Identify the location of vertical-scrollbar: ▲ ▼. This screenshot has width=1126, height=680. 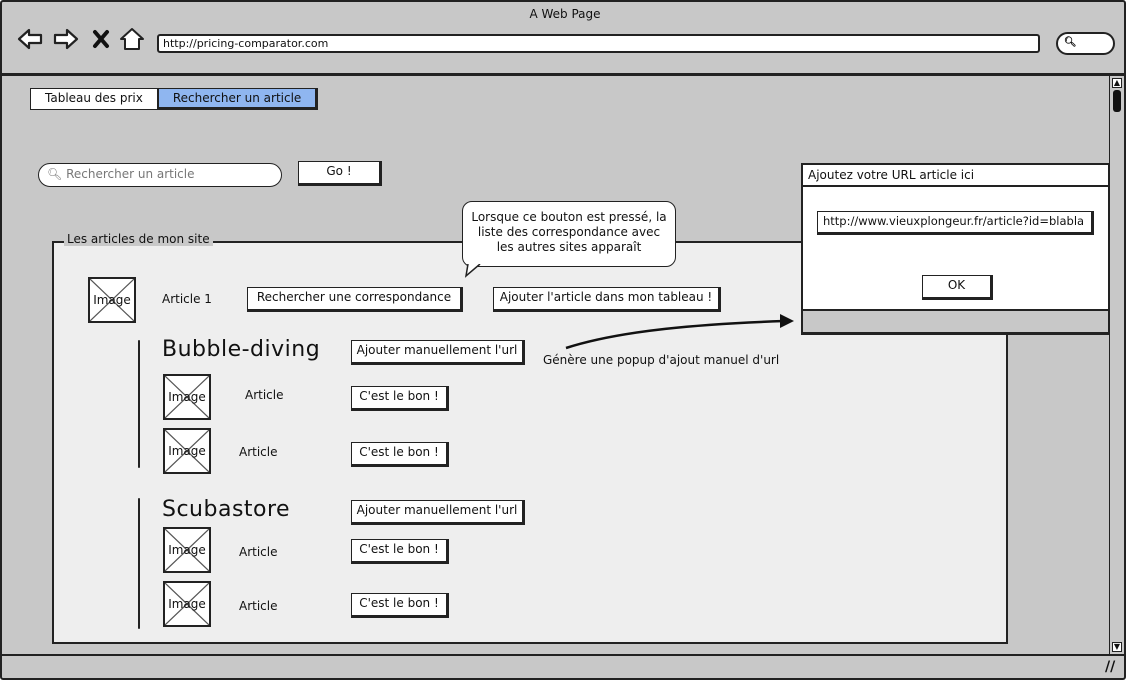
(1116, 365).